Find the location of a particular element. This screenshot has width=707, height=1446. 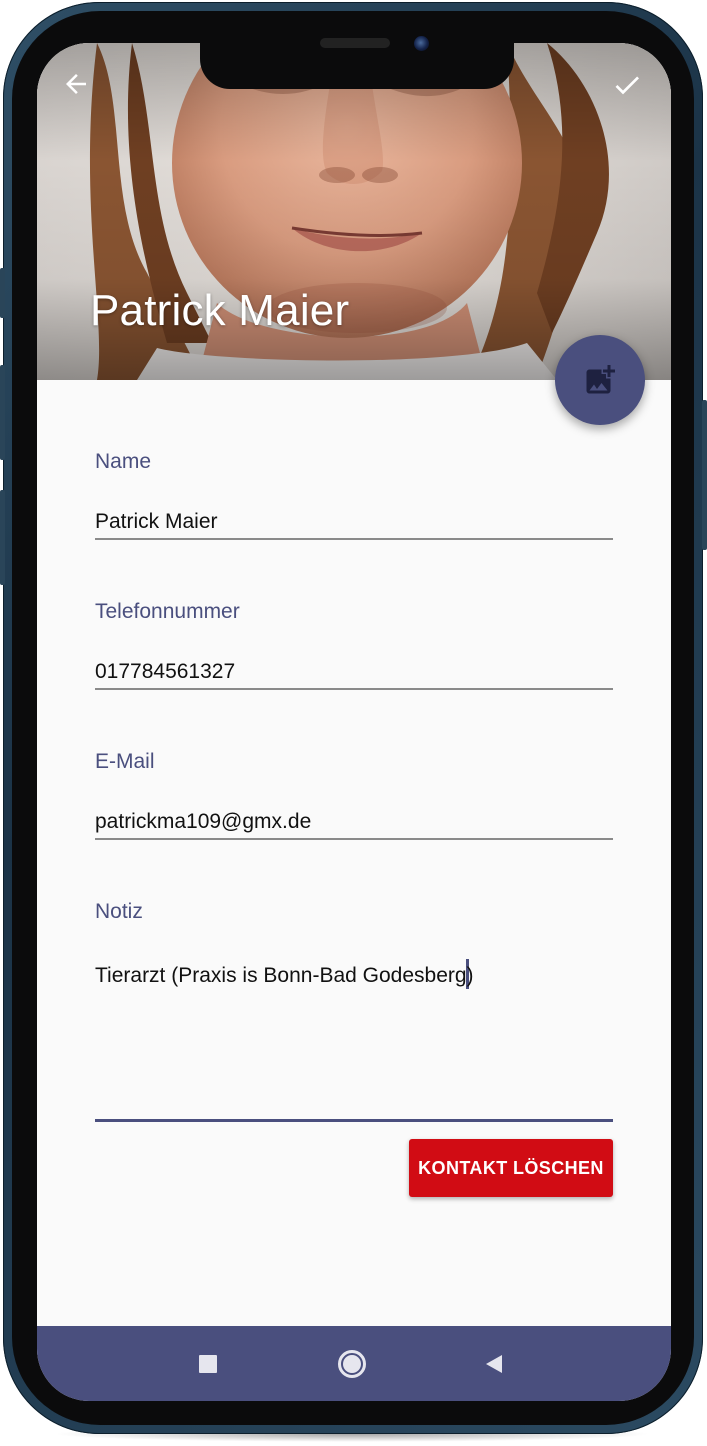

email-input: patrickma109@gmx.de is located at coordinates (354, 822).